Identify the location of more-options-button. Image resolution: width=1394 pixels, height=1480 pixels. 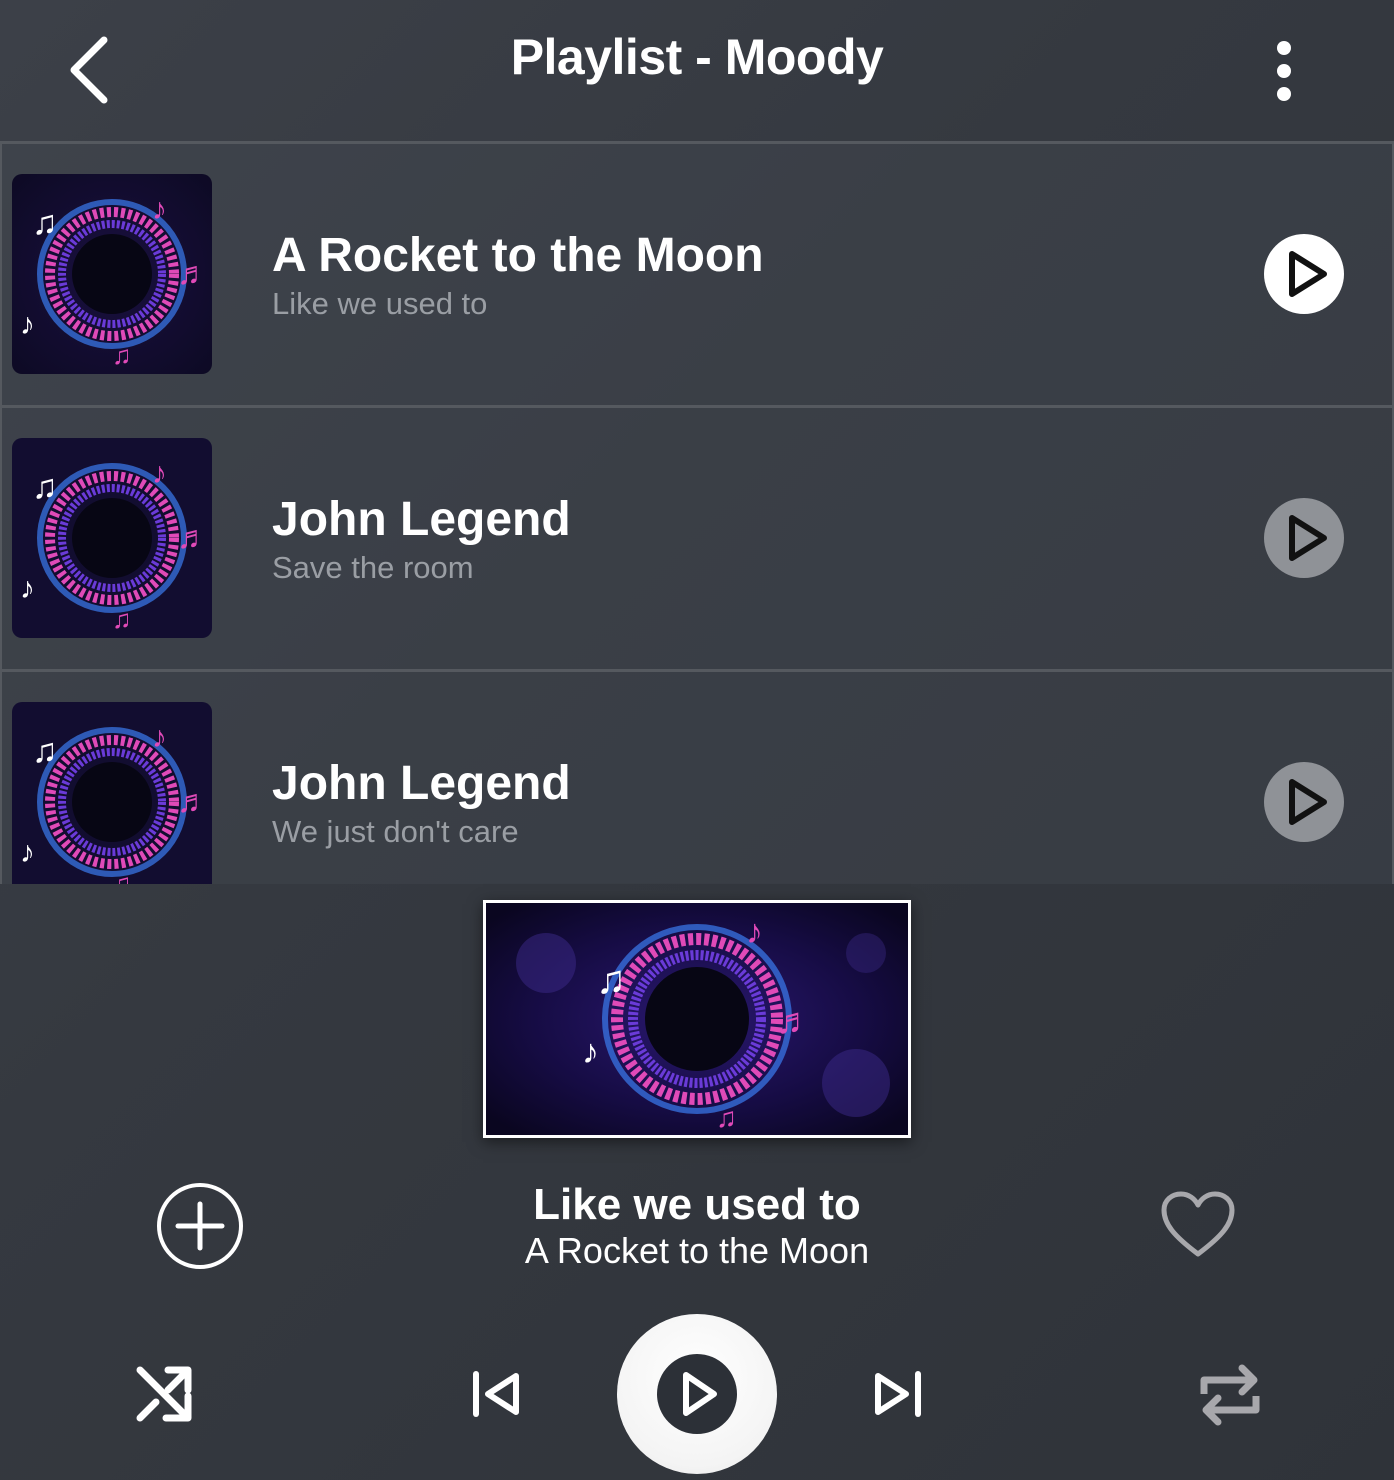
(1284, 72).